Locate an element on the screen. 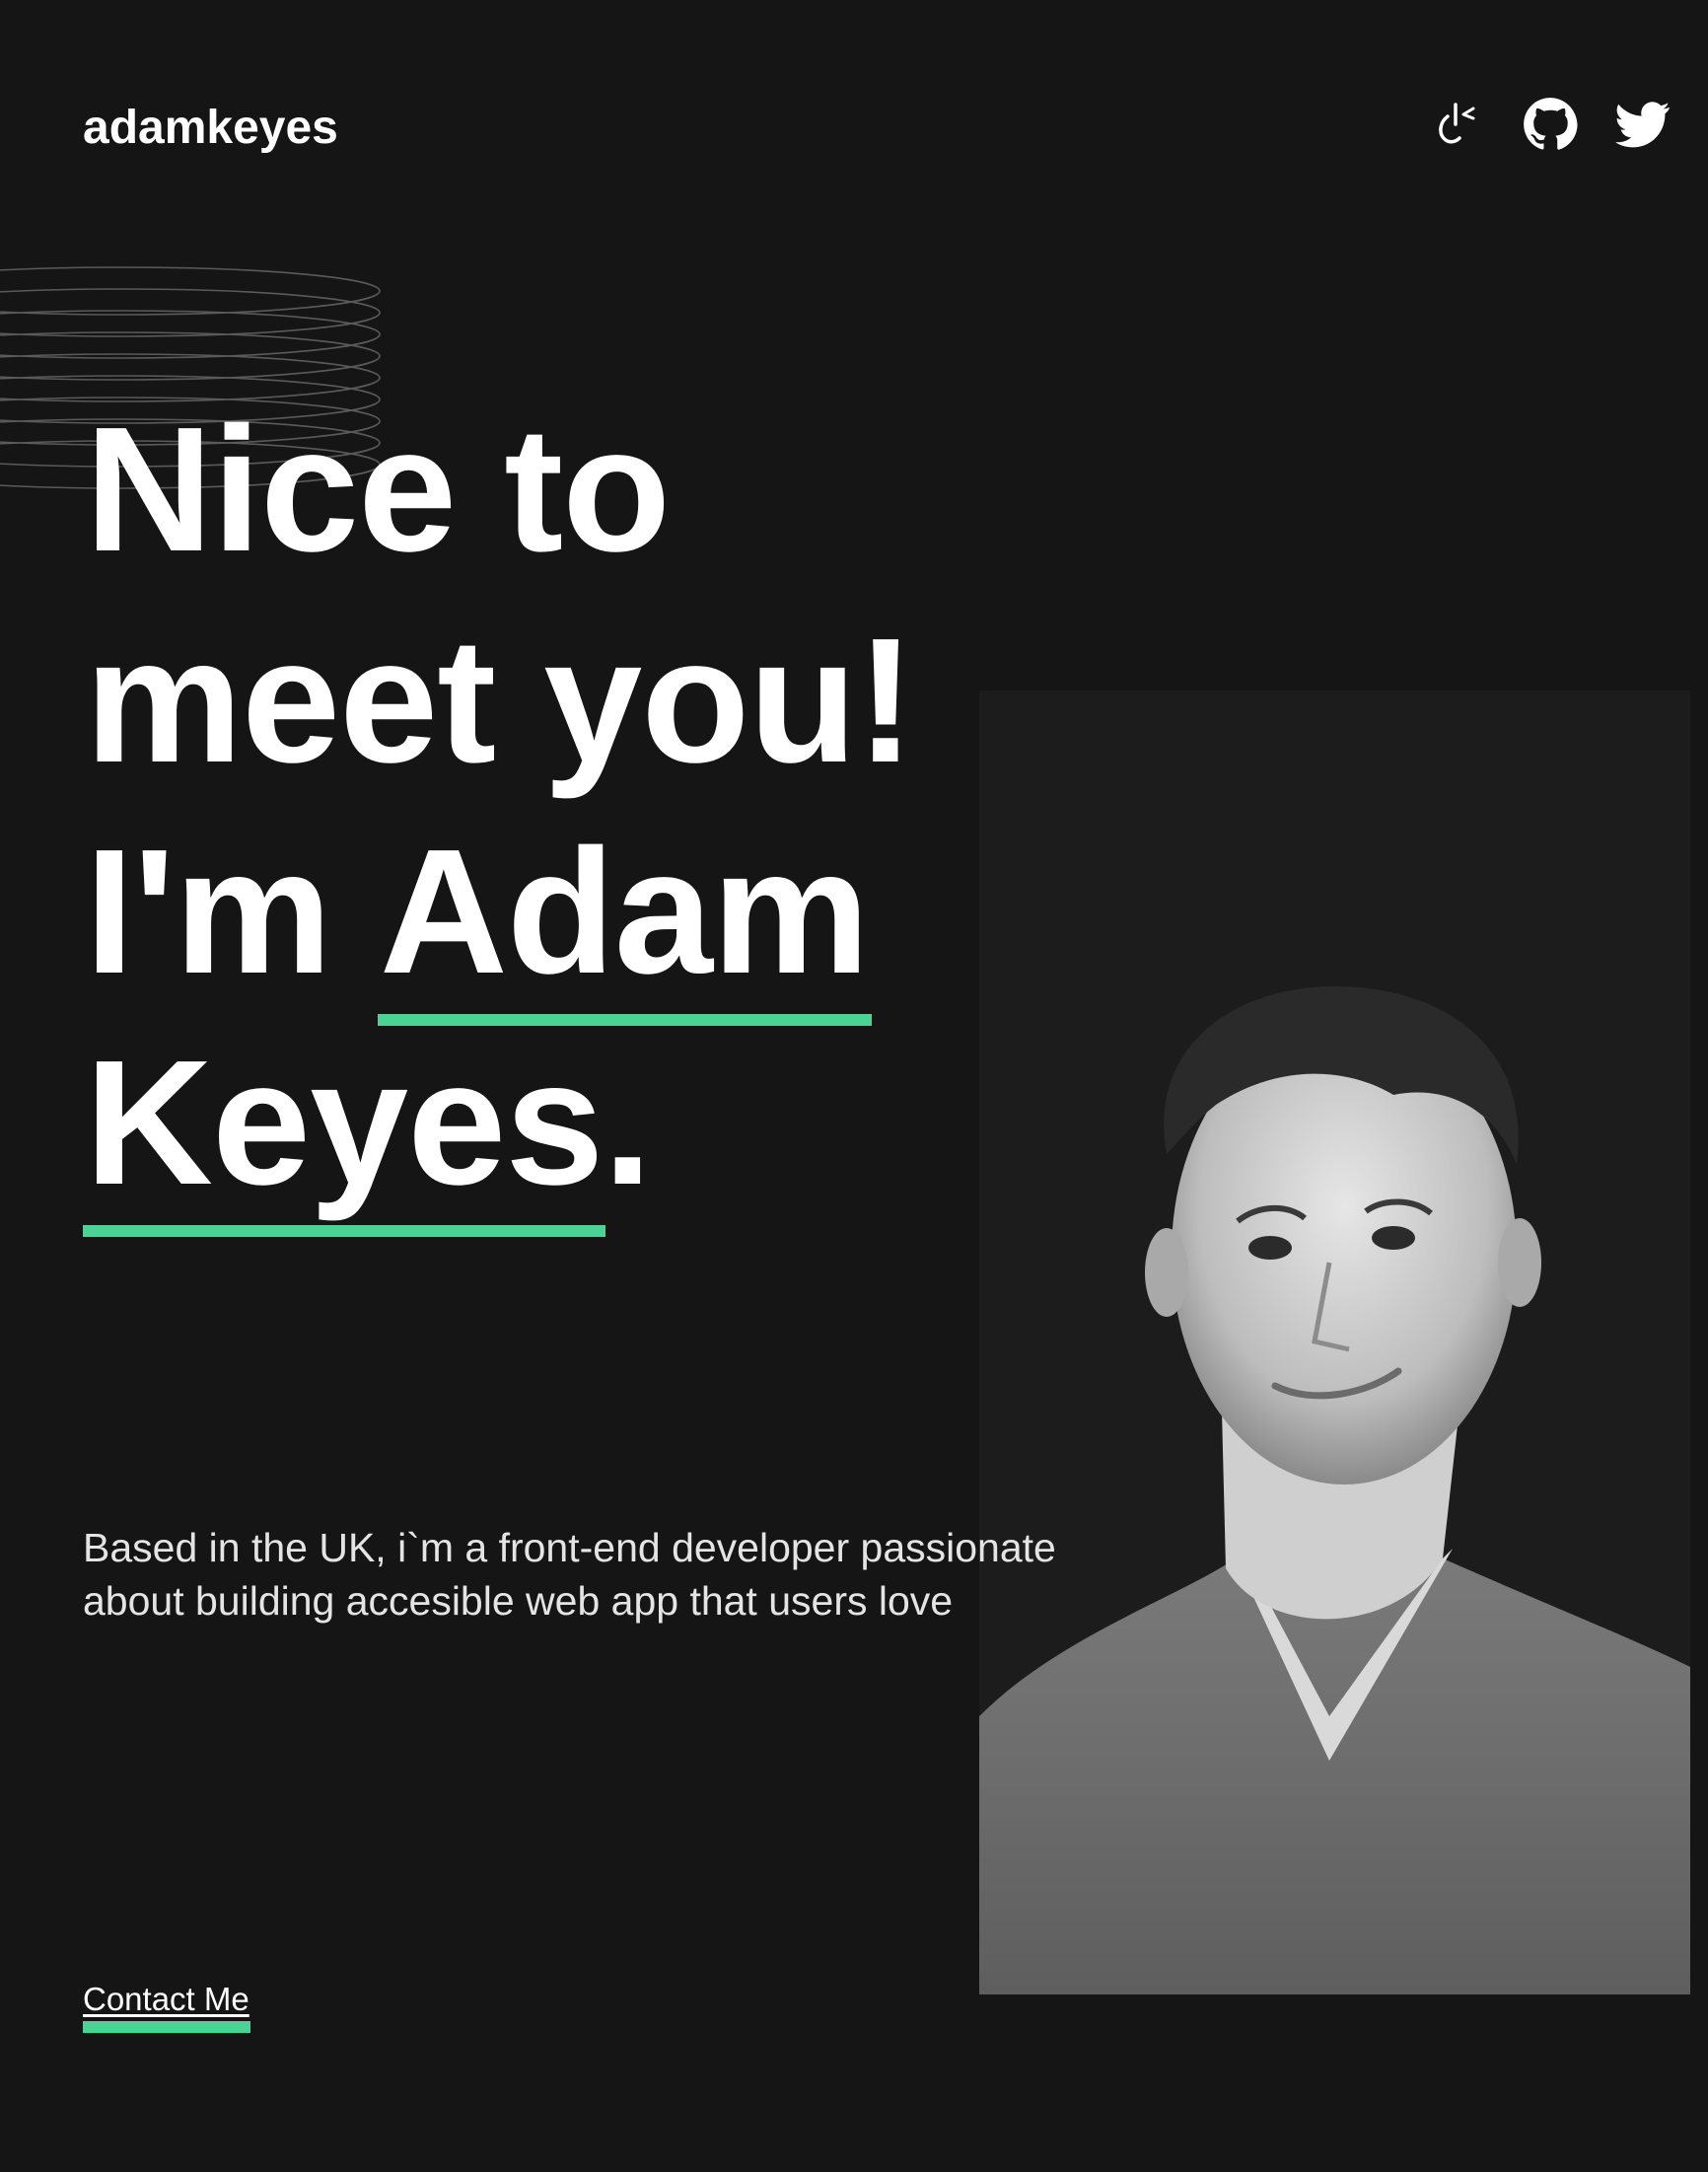 Image resolution: width=1708 pixels, height=2172 pixels. github-icon is located at coordinates (1551, 124).